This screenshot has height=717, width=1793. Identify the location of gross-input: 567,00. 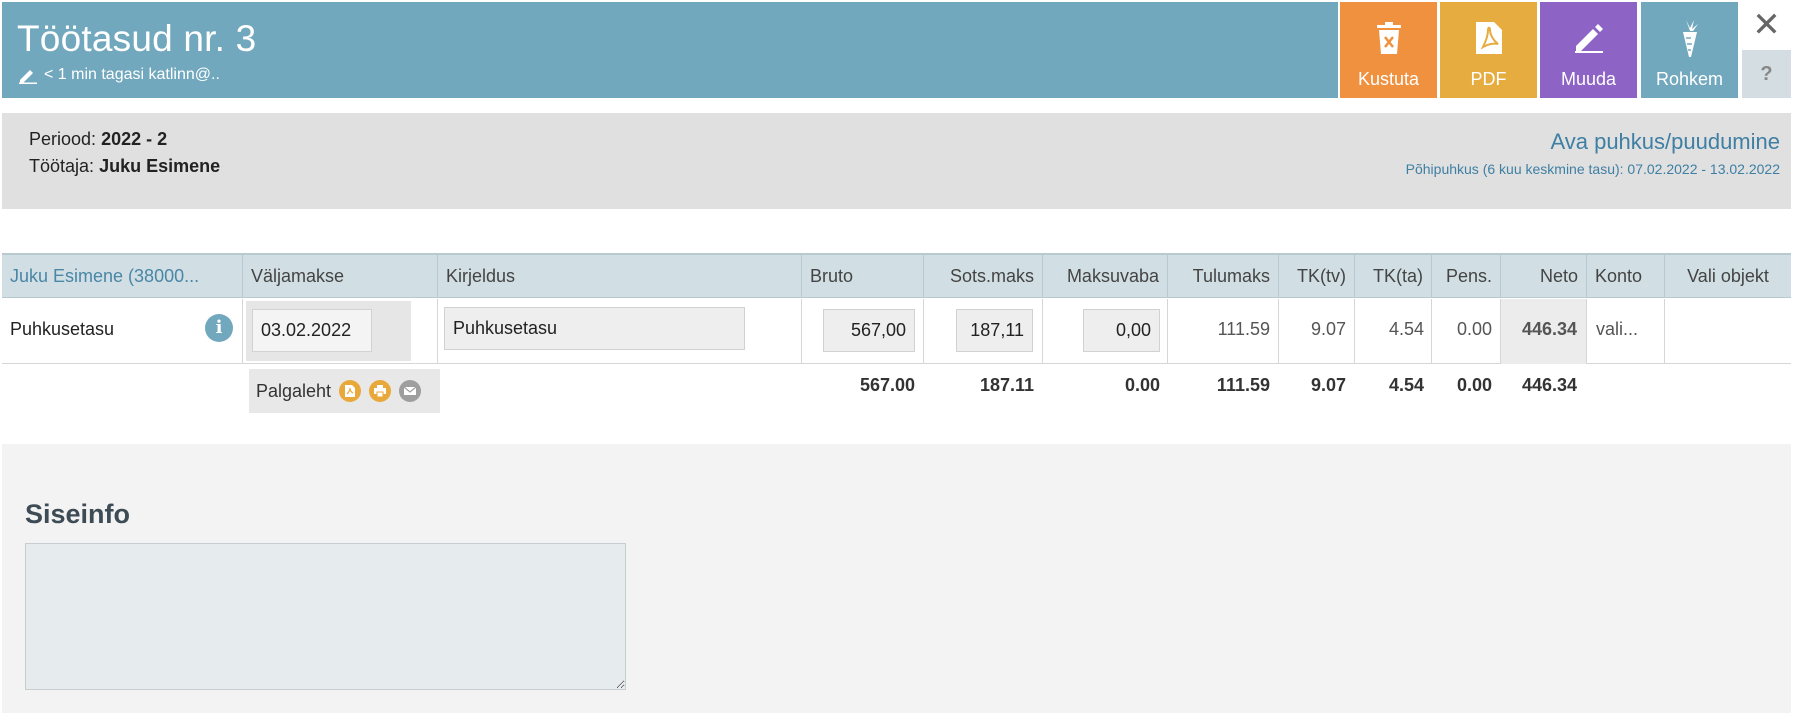
(869, 330).